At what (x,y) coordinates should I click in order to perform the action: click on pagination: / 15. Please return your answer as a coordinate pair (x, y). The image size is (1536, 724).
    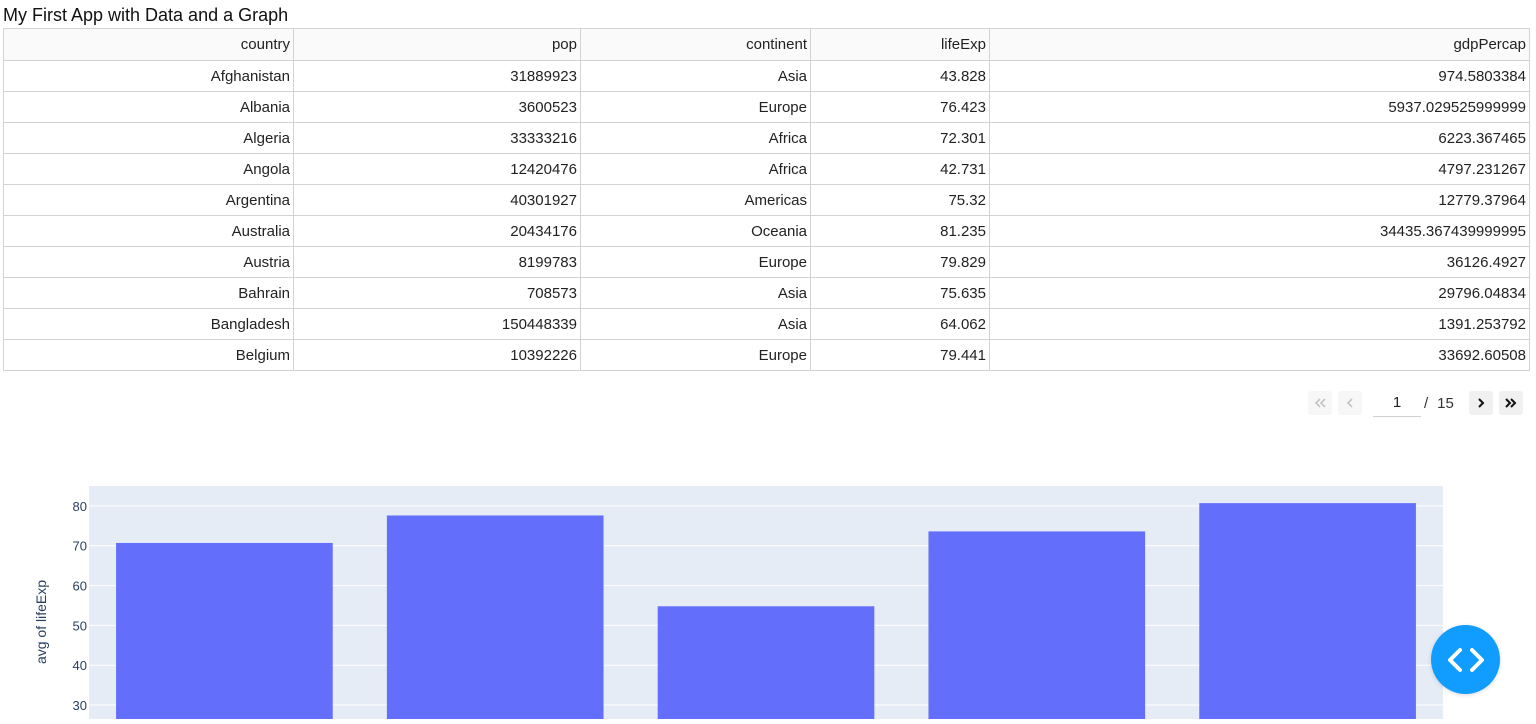
    Looking at the image, I should click on (1415, 403).